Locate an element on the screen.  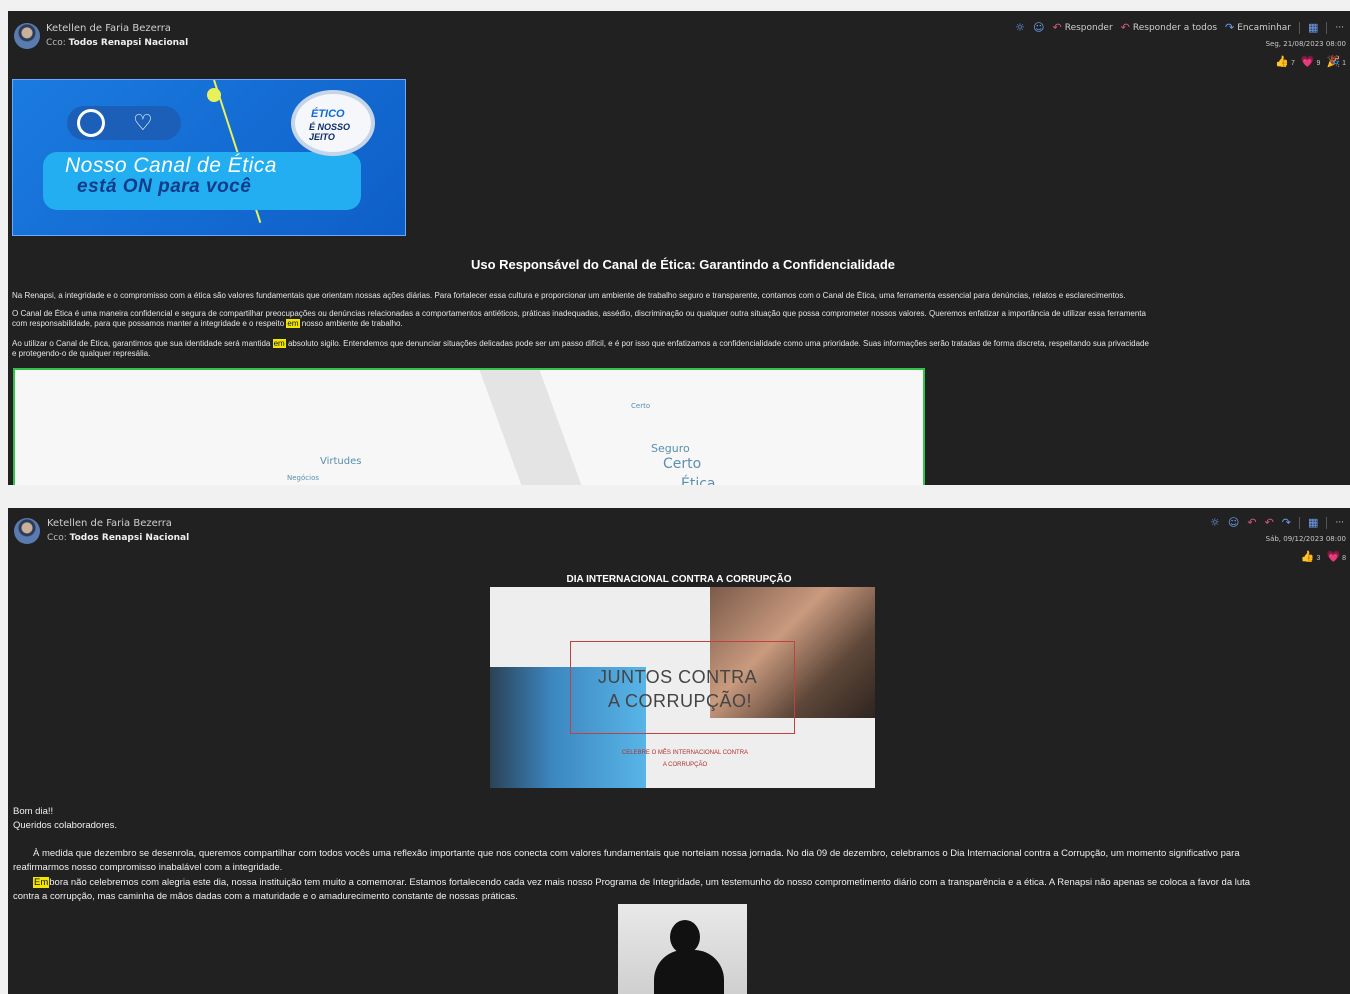
poster-line1: JUNTOS CONTRA is located at coordinates (678, 677).